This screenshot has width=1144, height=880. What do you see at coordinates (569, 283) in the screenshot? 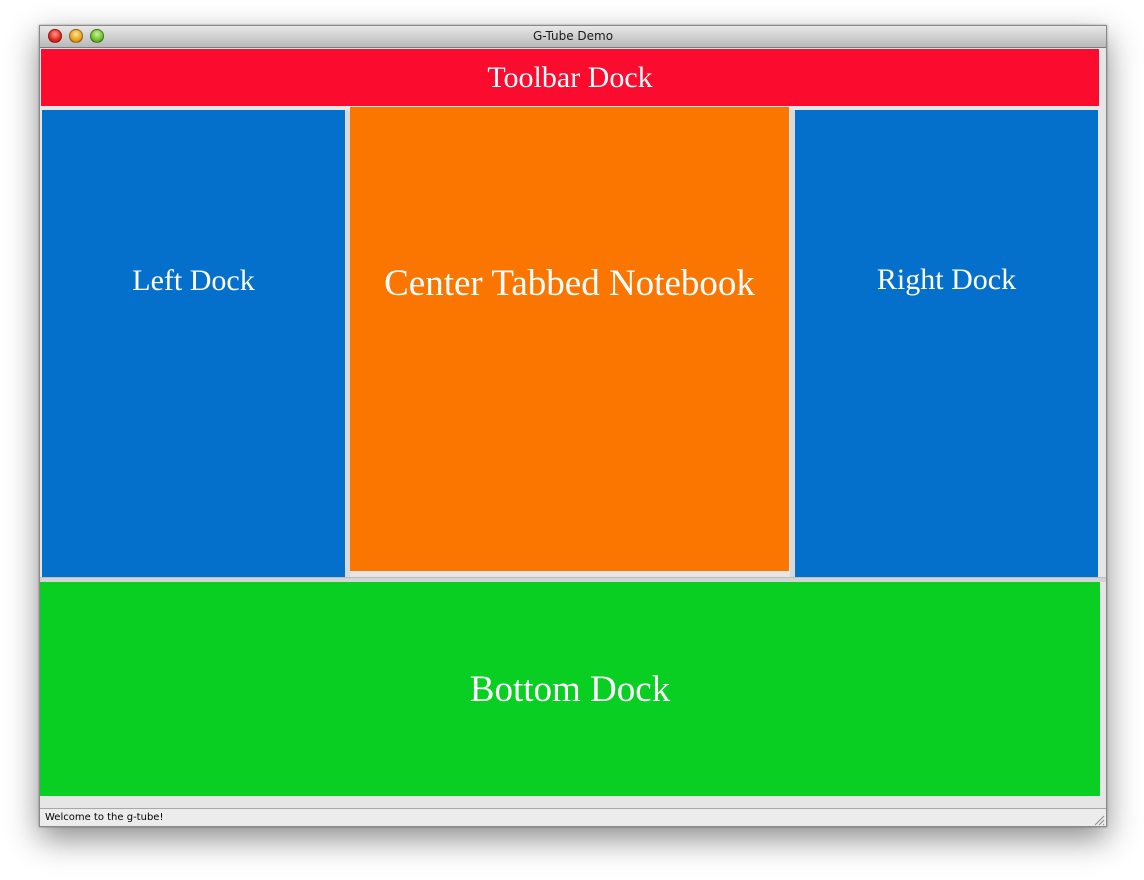
I see `center-notebook-label: Center Tabbed Notebook` at bounding box center [569, 283].